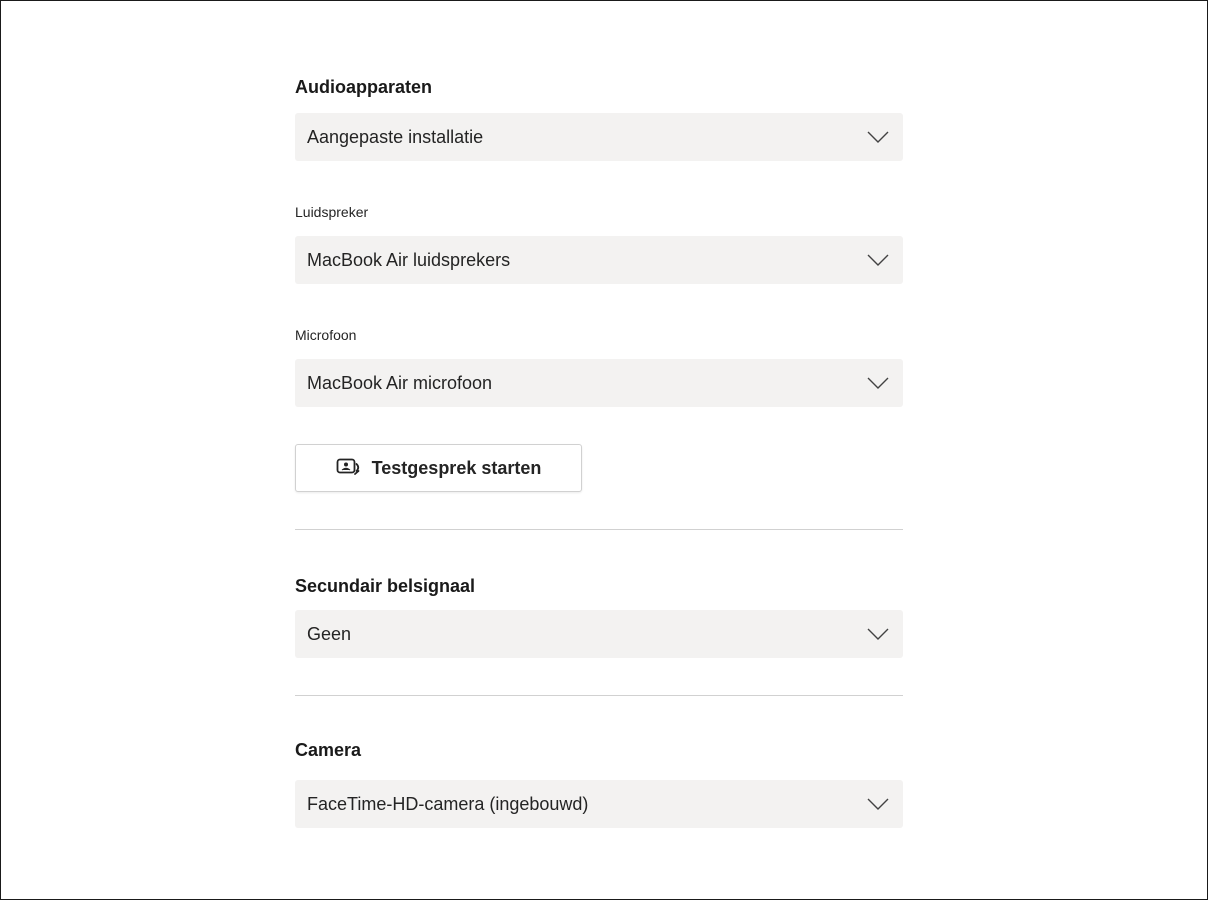 The width and height of the screenshot is (1210, 900). Describe the element at coordinates (448, 803) in the screenshot. I see `camera-value: FaceTime-HD-camera (ingebouwd)` at that location.